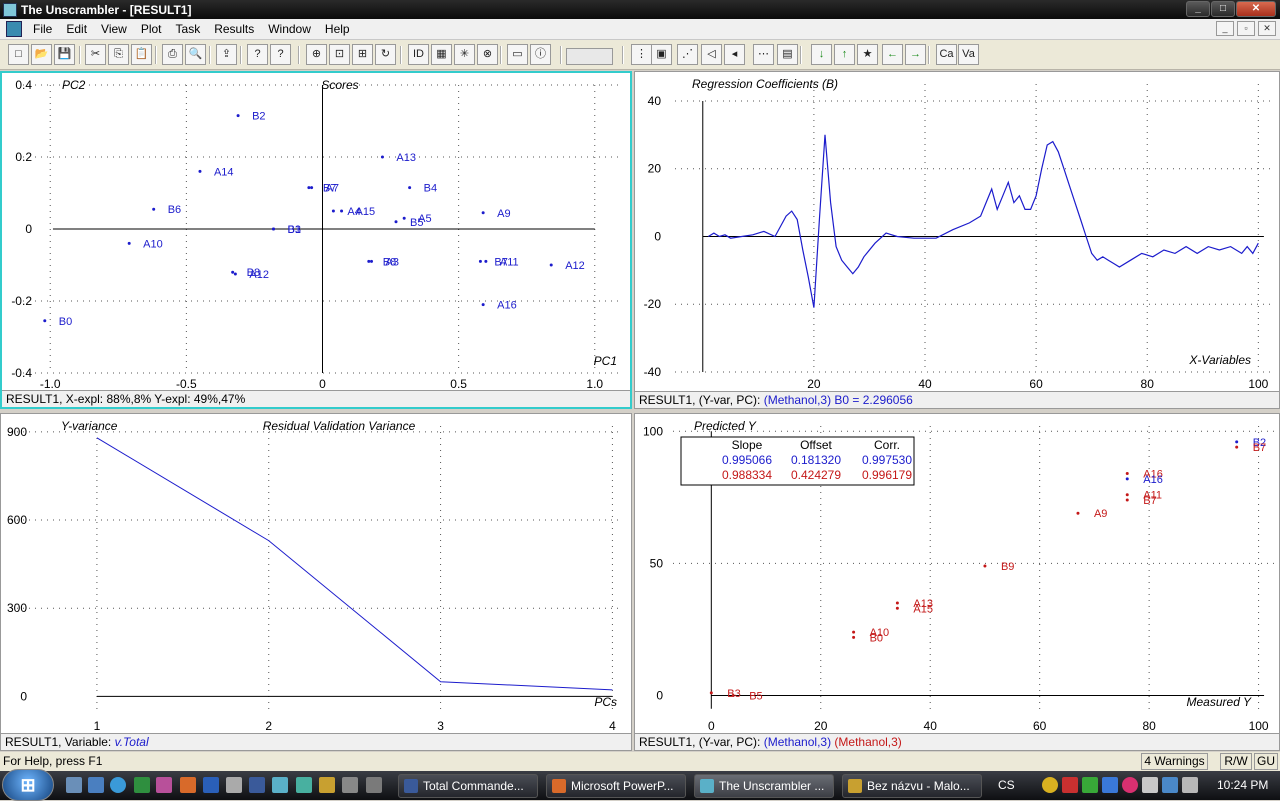  Describe the element at coordinates (18, 54) in the screenshot. I see `new-file-icon: □` at that location.